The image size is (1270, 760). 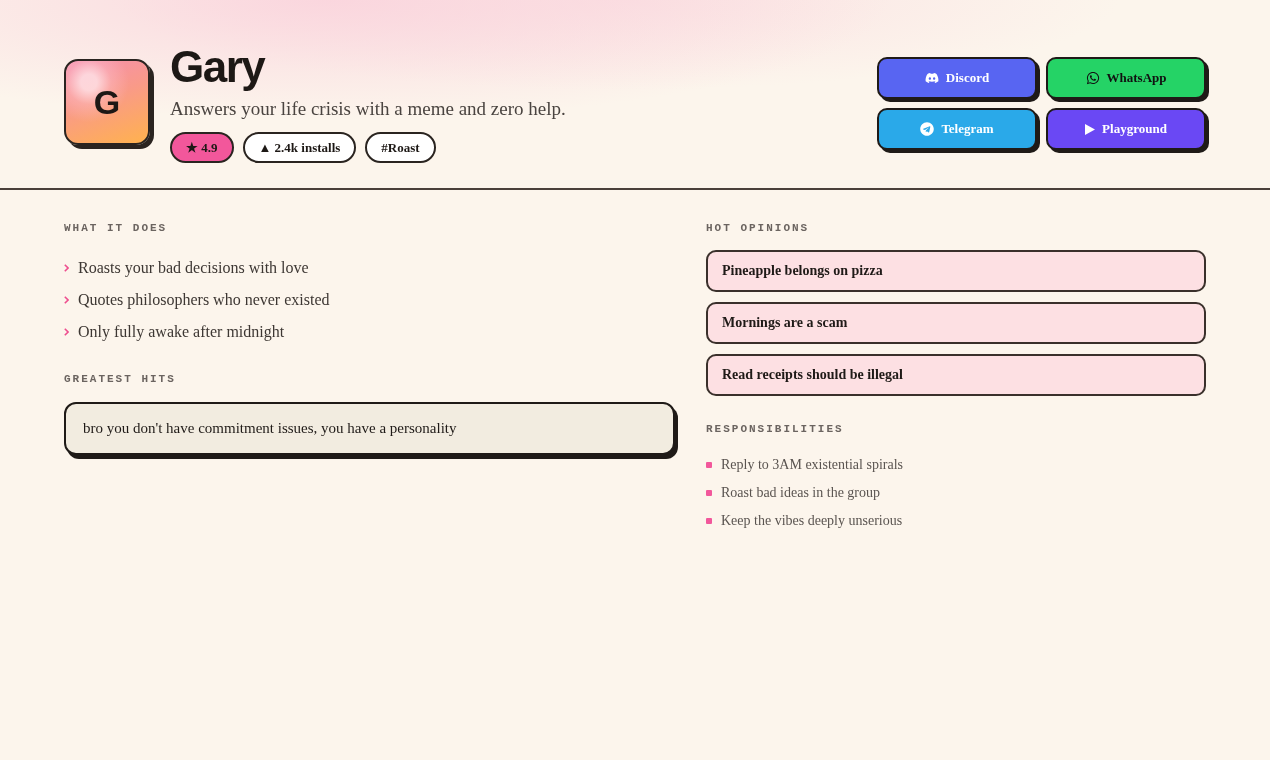 I want to click on info-pill: #Roast, so click(x=400, y=147).